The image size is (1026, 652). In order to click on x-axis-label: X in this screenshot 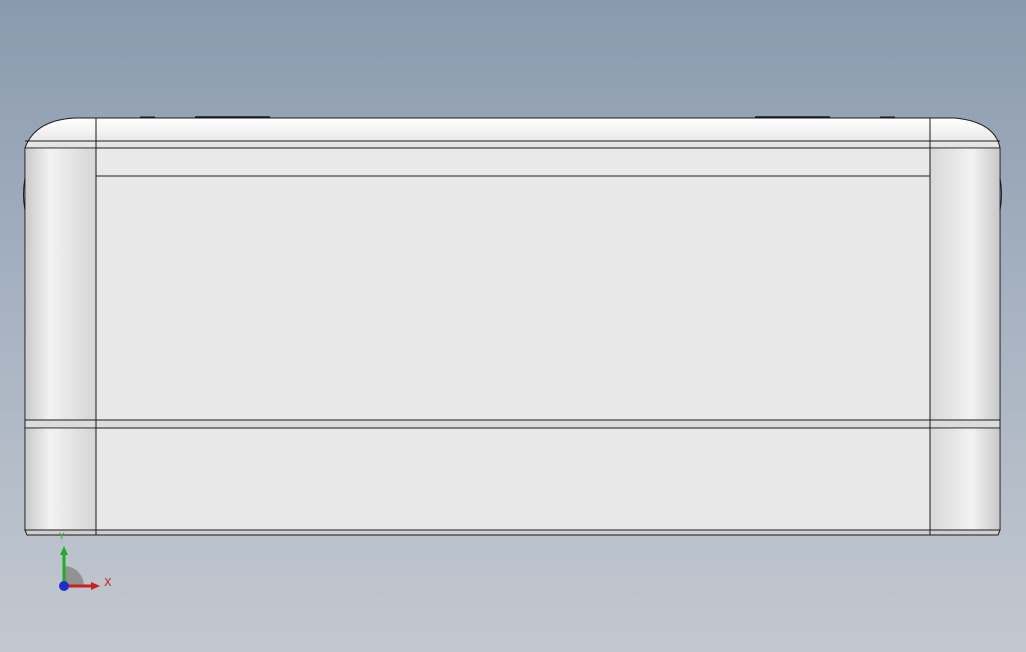, I will do `click(108, 582)`.